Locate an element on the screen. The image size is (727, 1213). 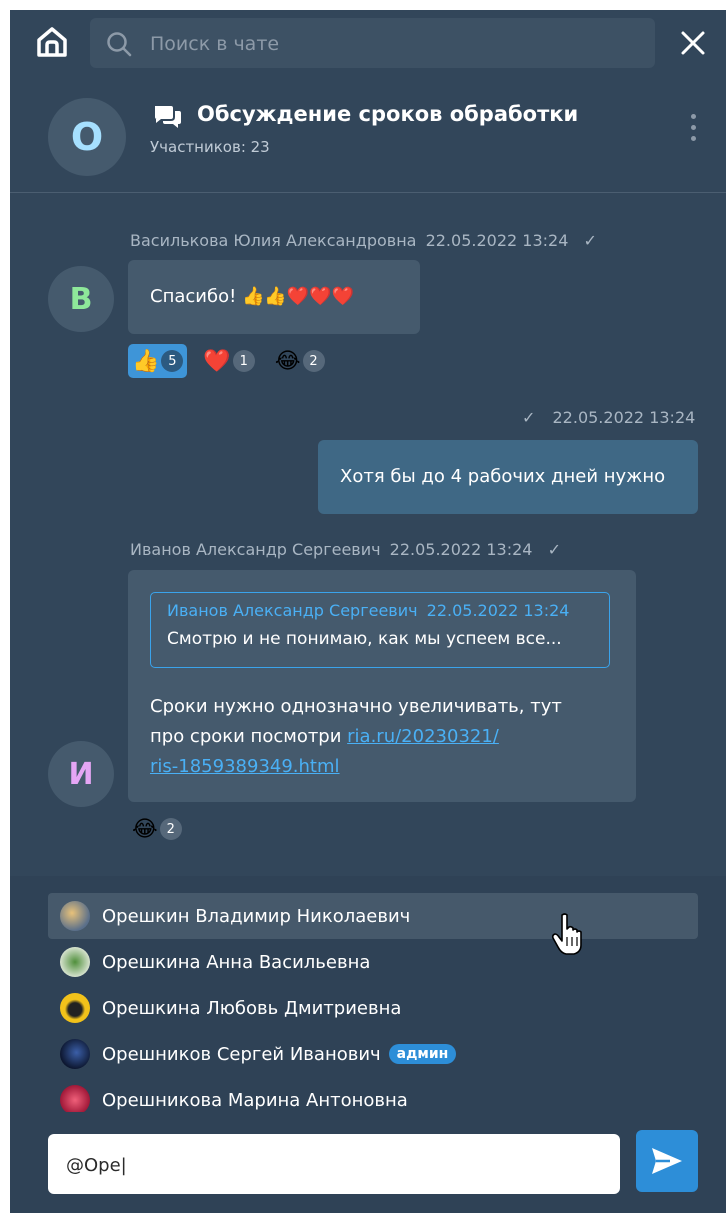
mention-item: Орешкина Анна Васильевна is located at coordinates (373, 962).